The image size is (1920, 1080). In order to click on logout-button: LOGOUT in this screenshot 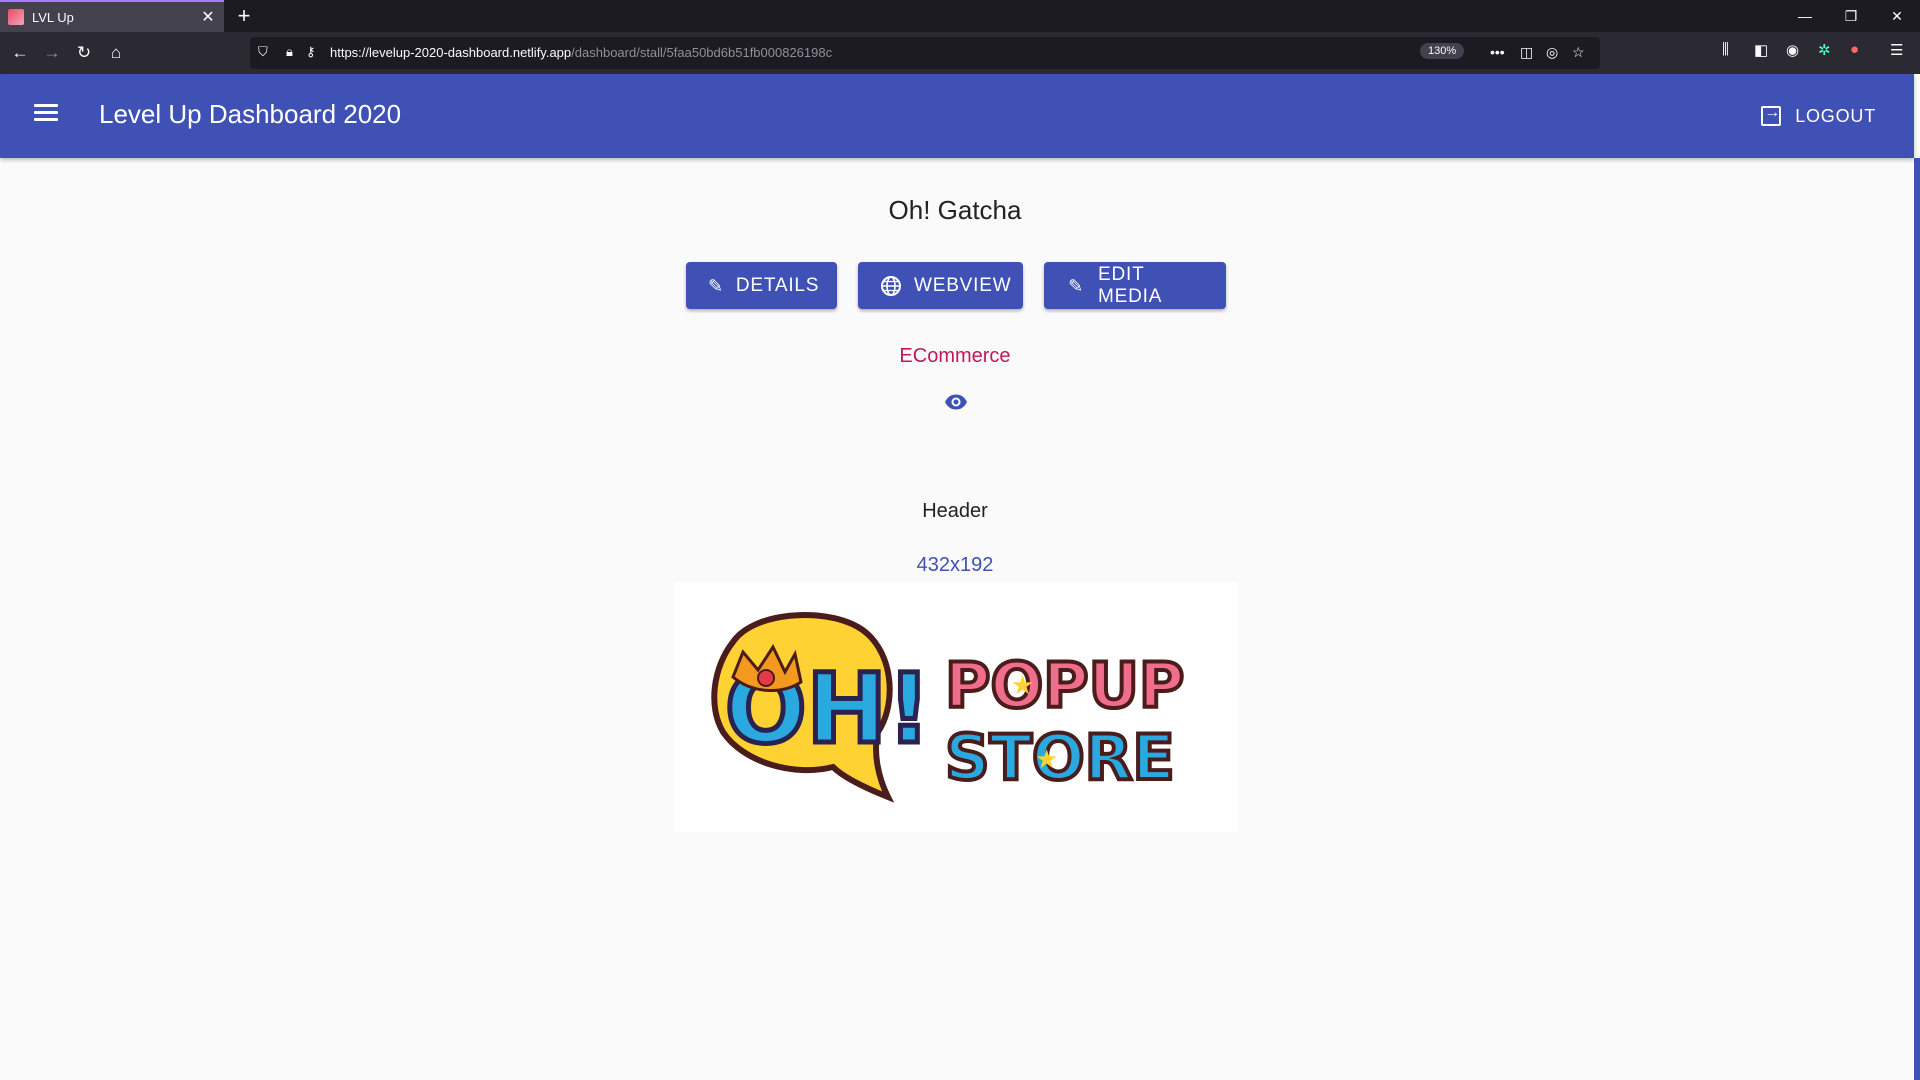, I will do `click(1818, 116)`.